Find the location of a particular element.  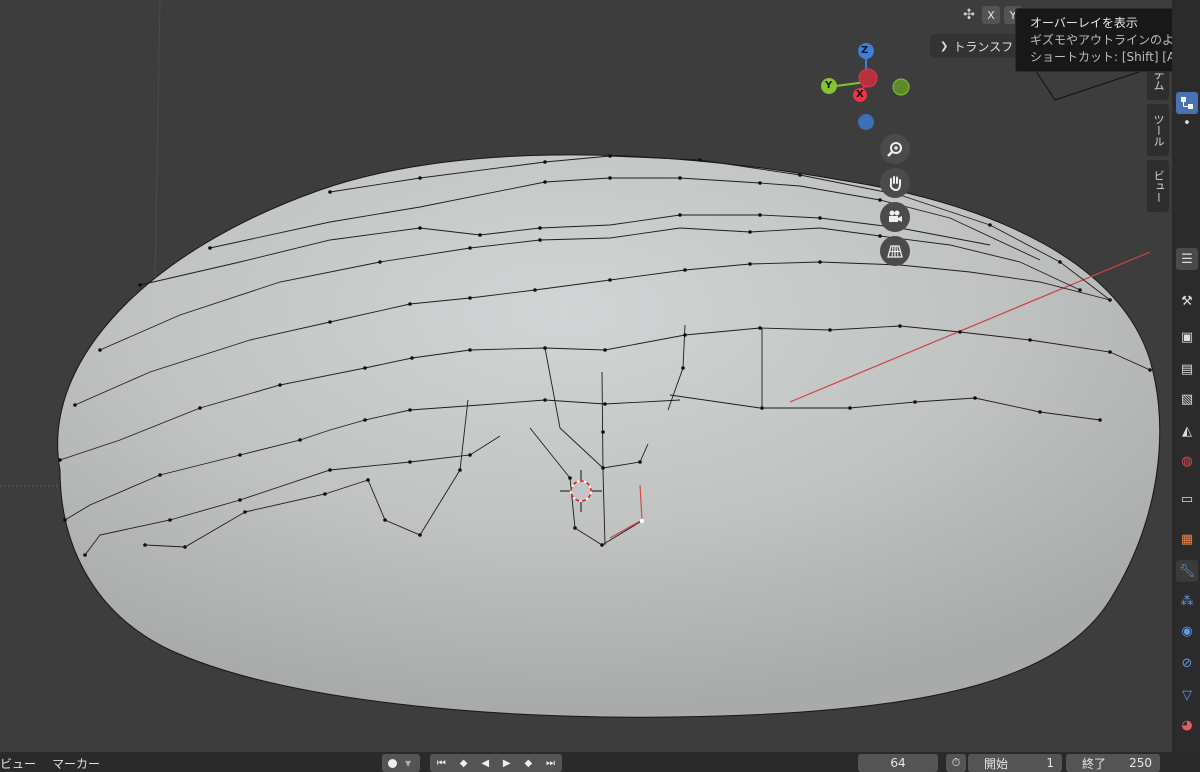

mirror-x-button: X is located at coordinates (991, 15).